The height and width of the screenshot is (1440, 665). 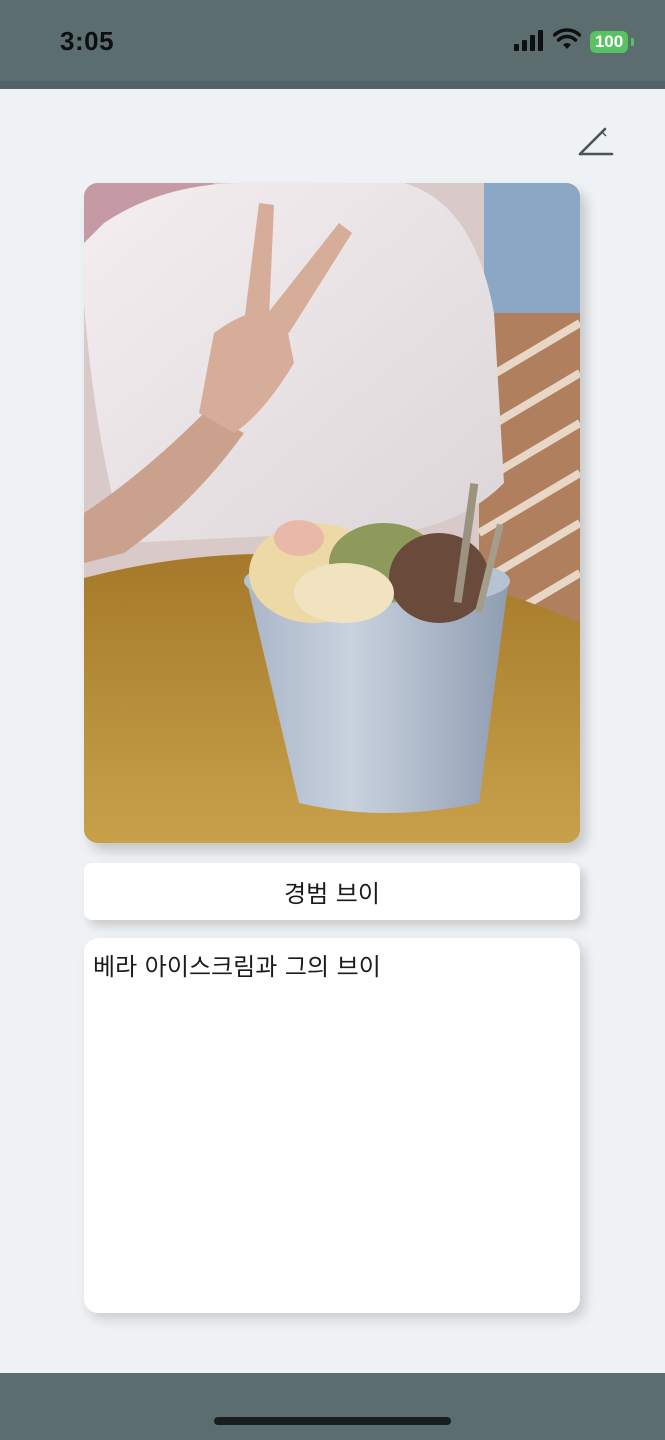 What do you see at coordinates (332, 1421) in the screenshot?
I see `home-indicator` at bounding box center [332, 1421].